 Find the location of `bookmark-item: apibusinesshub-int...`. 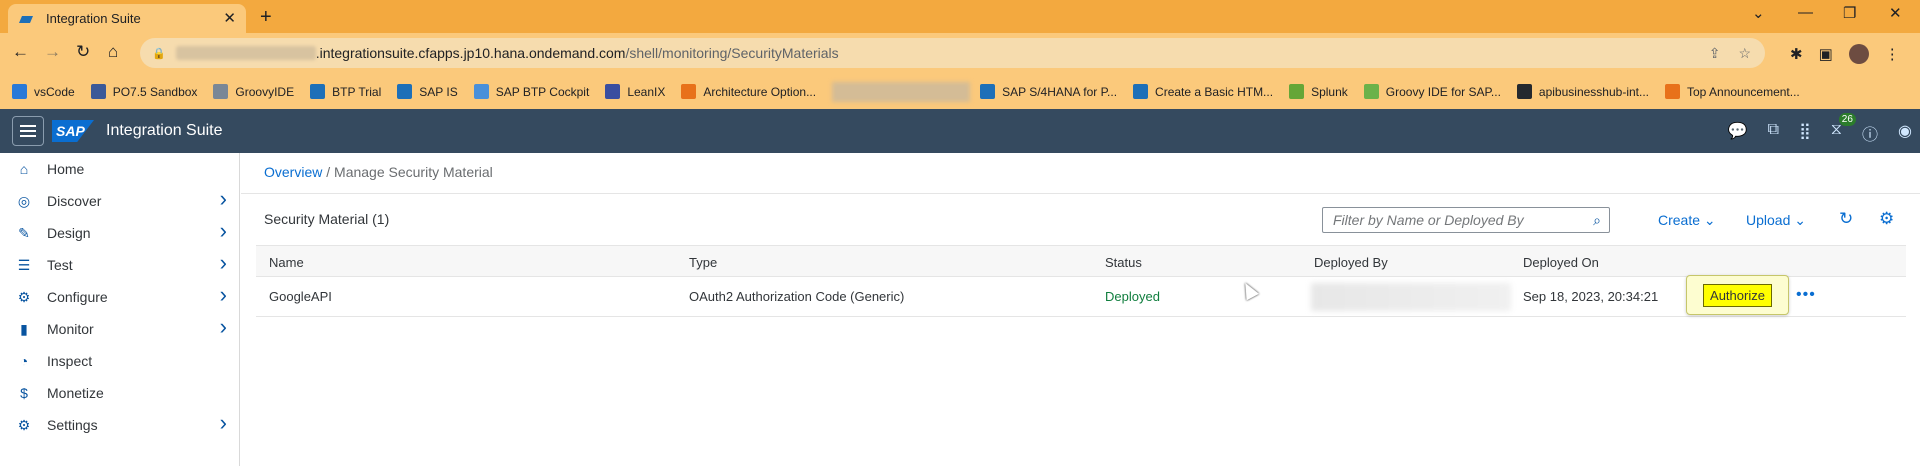

bookmark-item: apibusinesshub-int... is located at coordinates (1582, 91).